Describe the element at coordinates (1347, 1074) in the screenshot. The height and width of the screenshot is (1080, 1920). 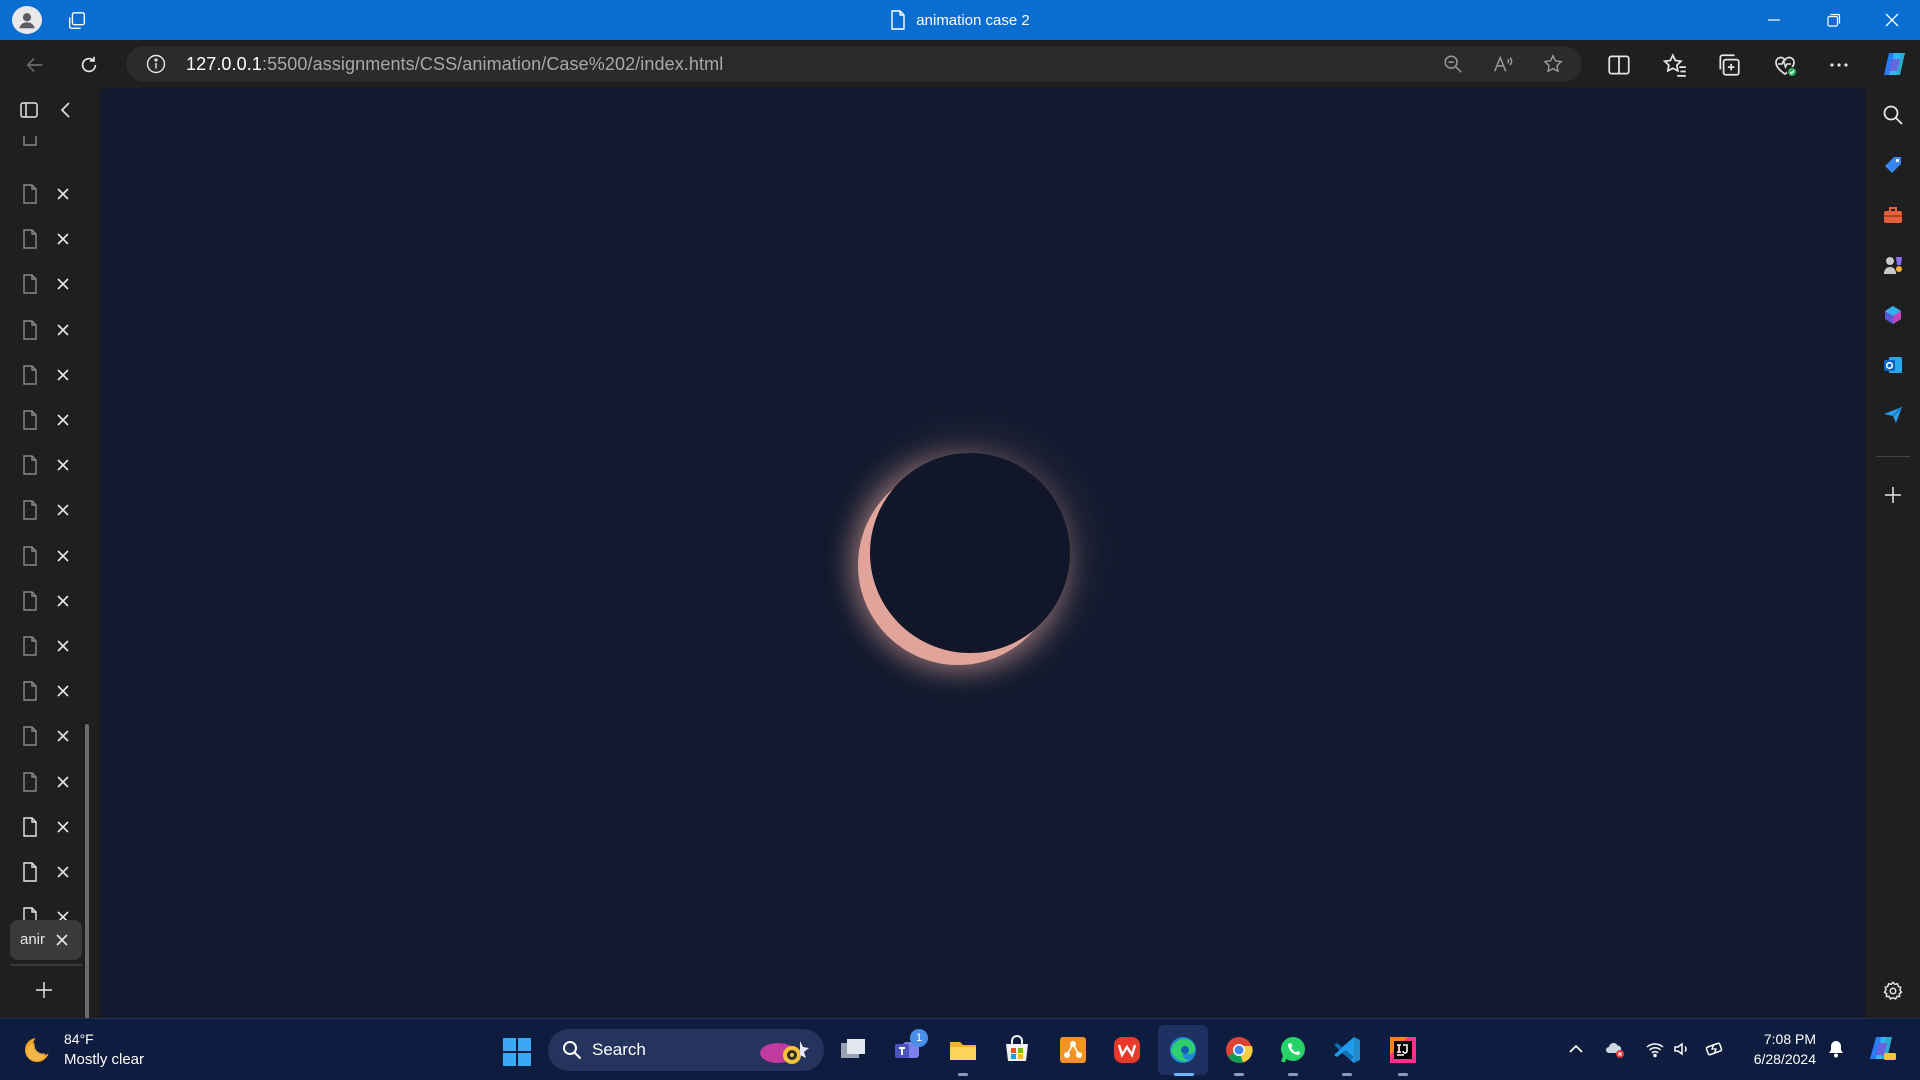
I see `running-indicator` at that location.